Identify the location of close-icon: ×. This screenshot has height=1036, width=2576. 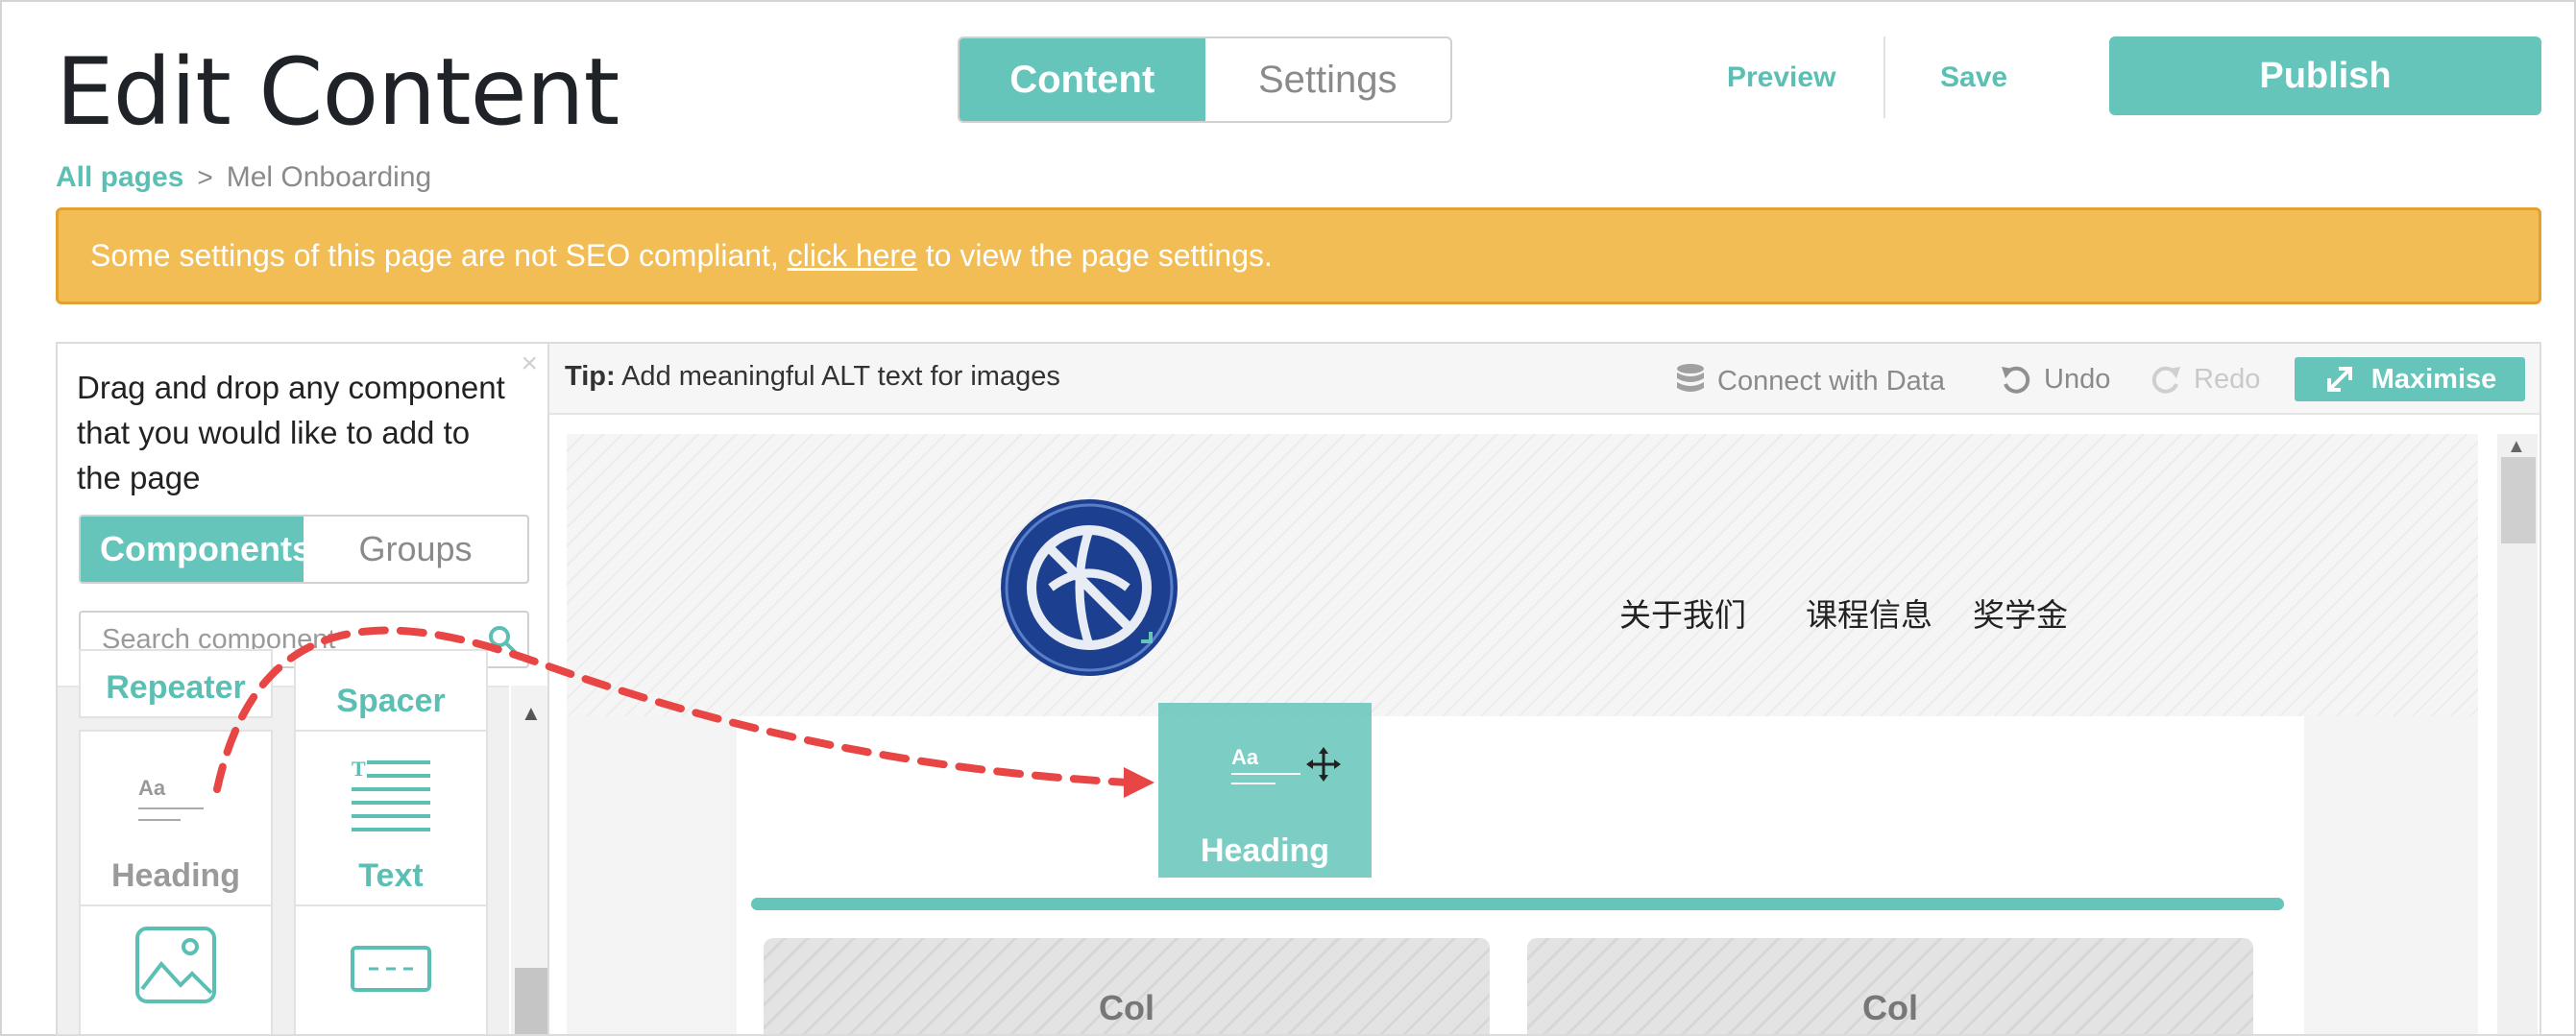
(529, 364).